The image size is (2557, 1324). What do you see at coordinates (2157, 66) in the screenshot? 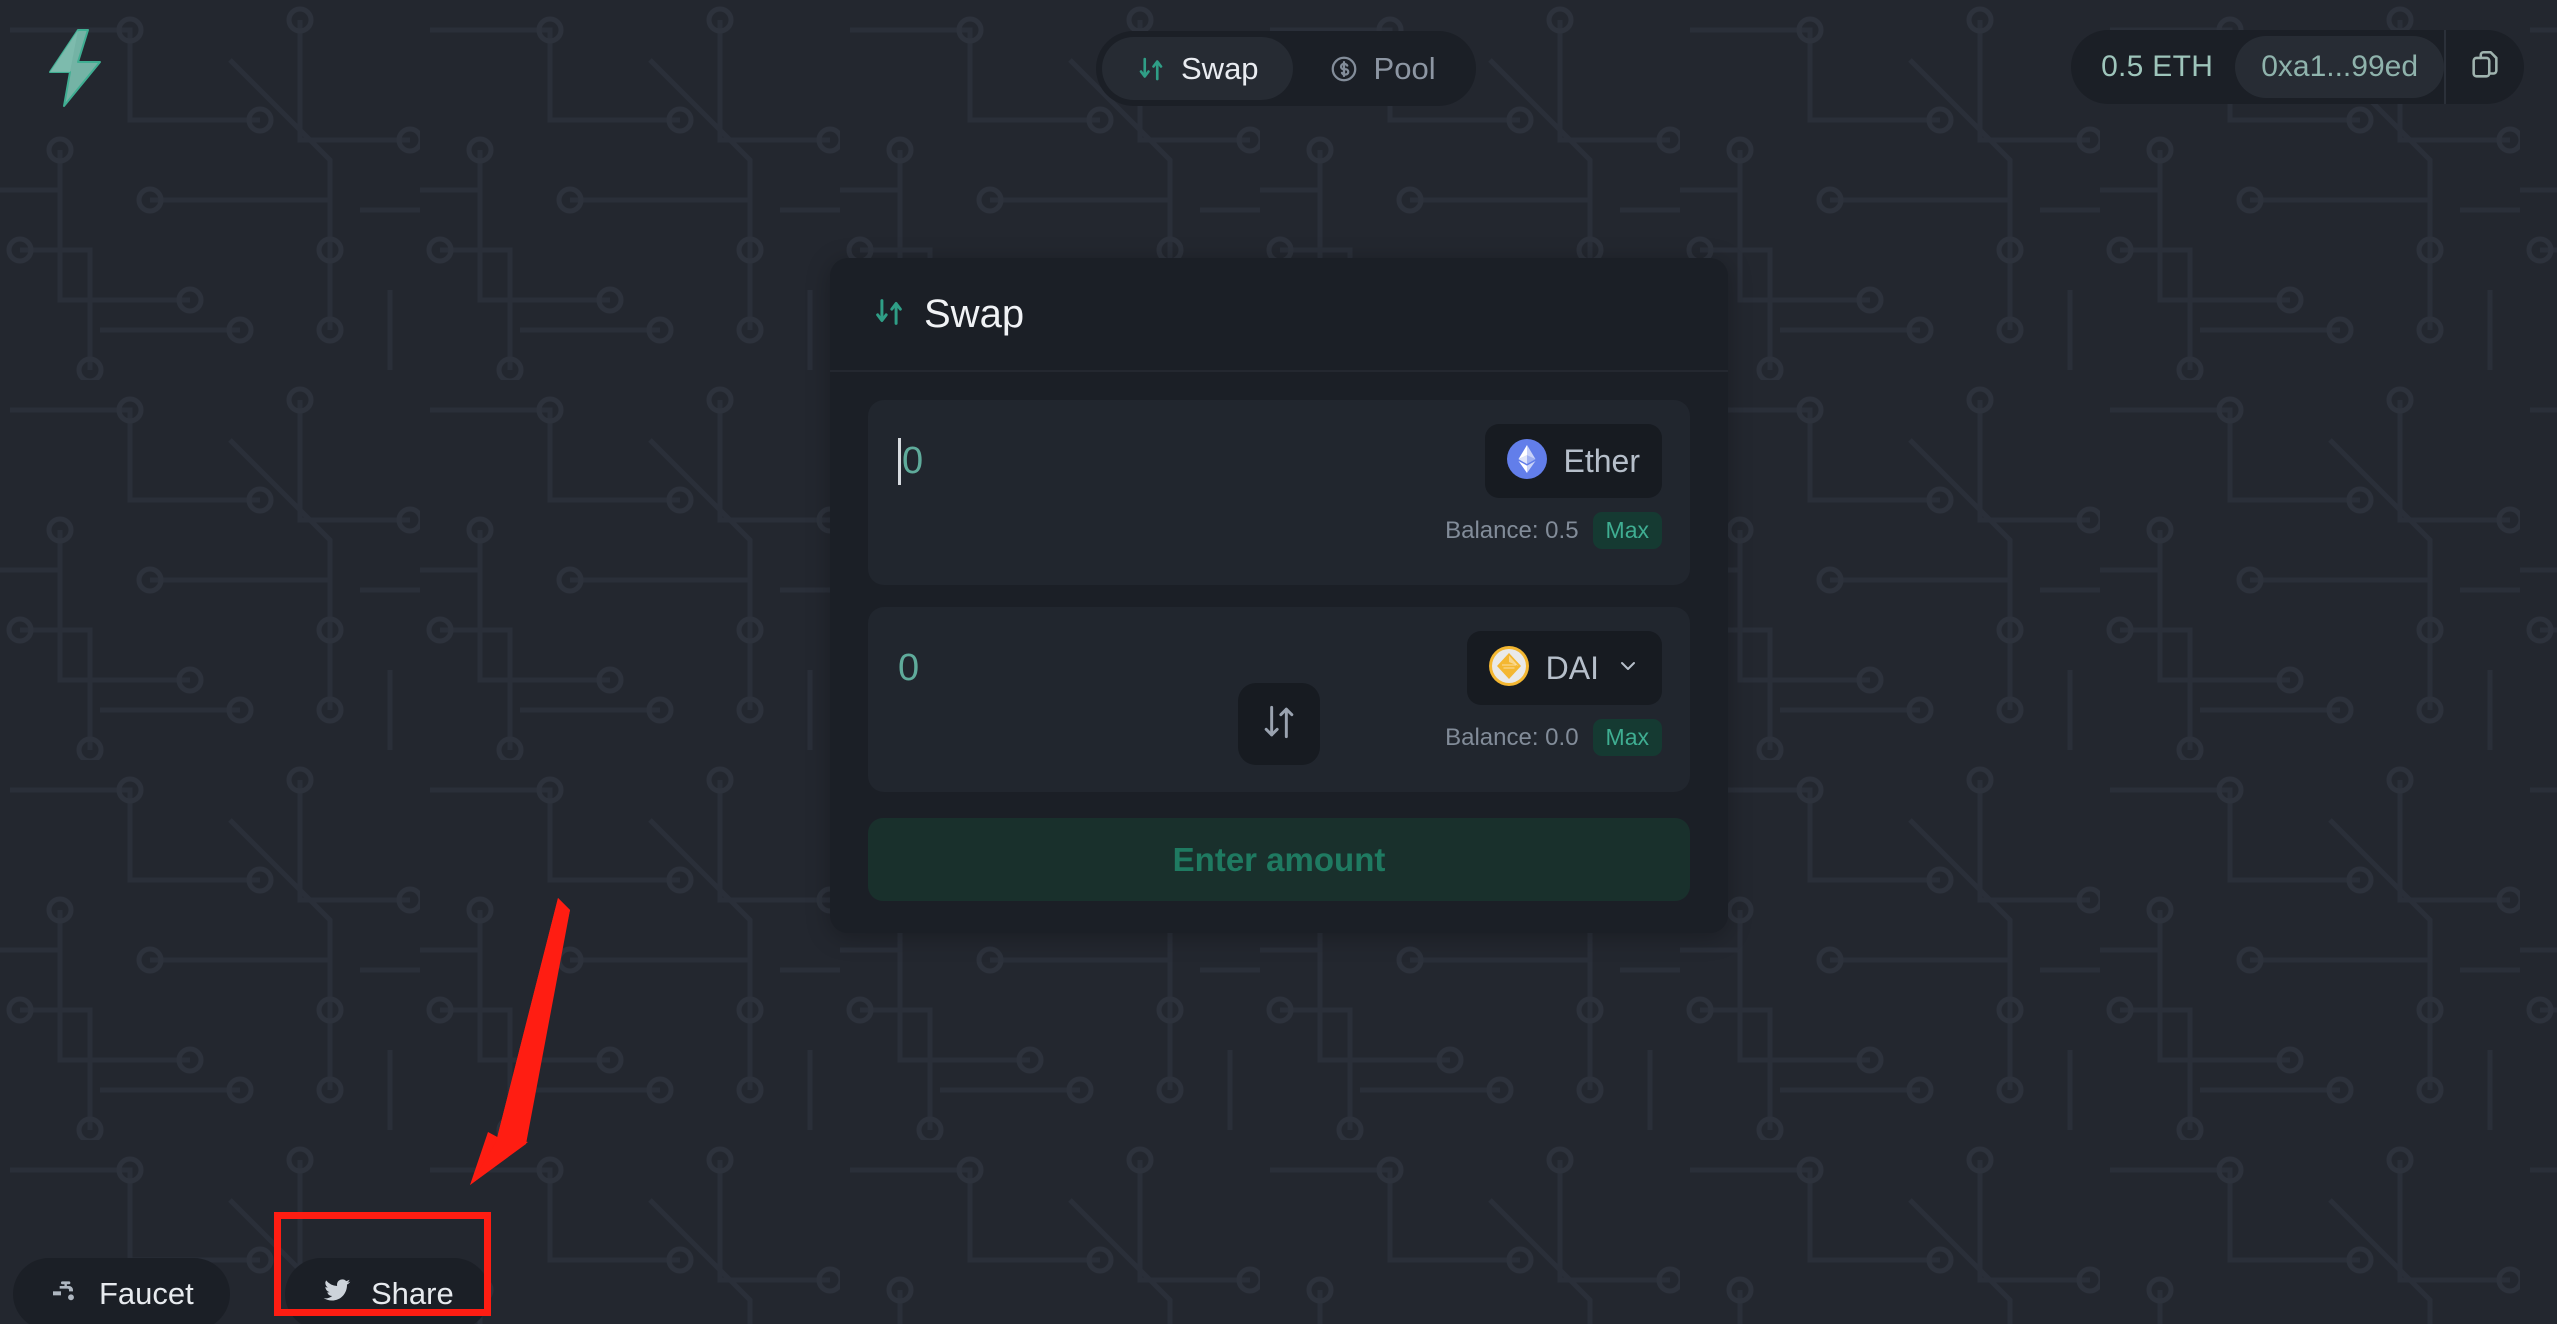
I see `wallet-balance: 0.5 ETH` at bounding box center [2157, 66].